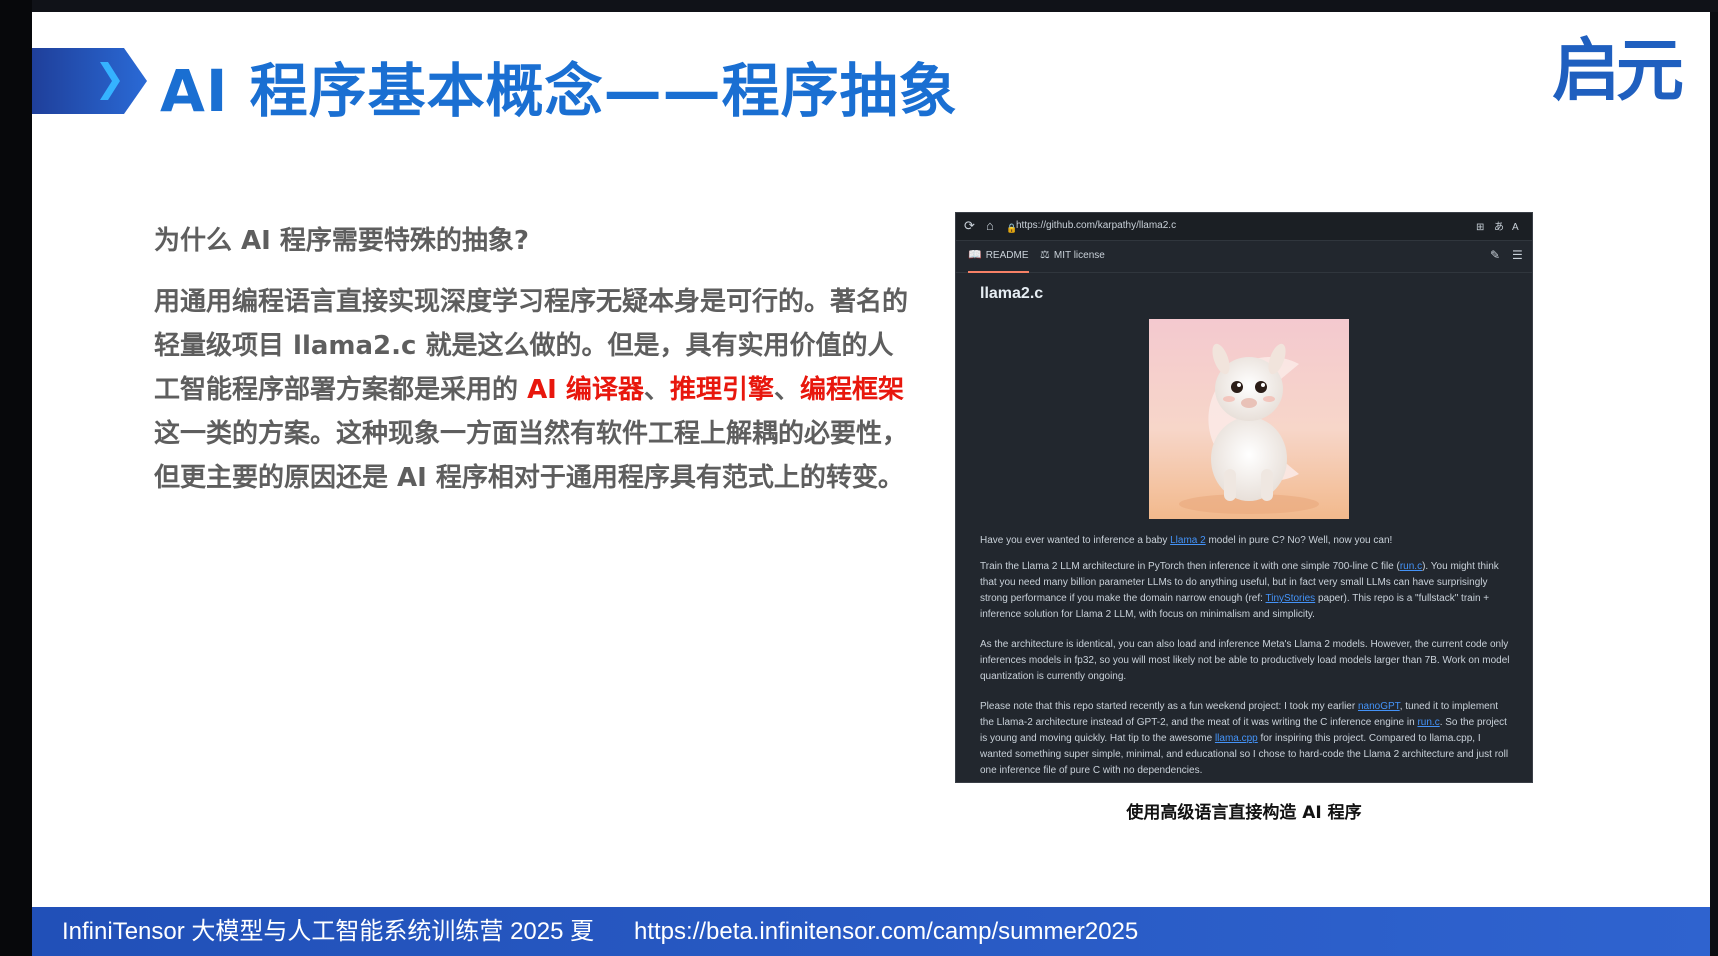  Describe the element at coordinates (1012, 293) in the screenshot. I see `readme-title: llama2.c` at that location.